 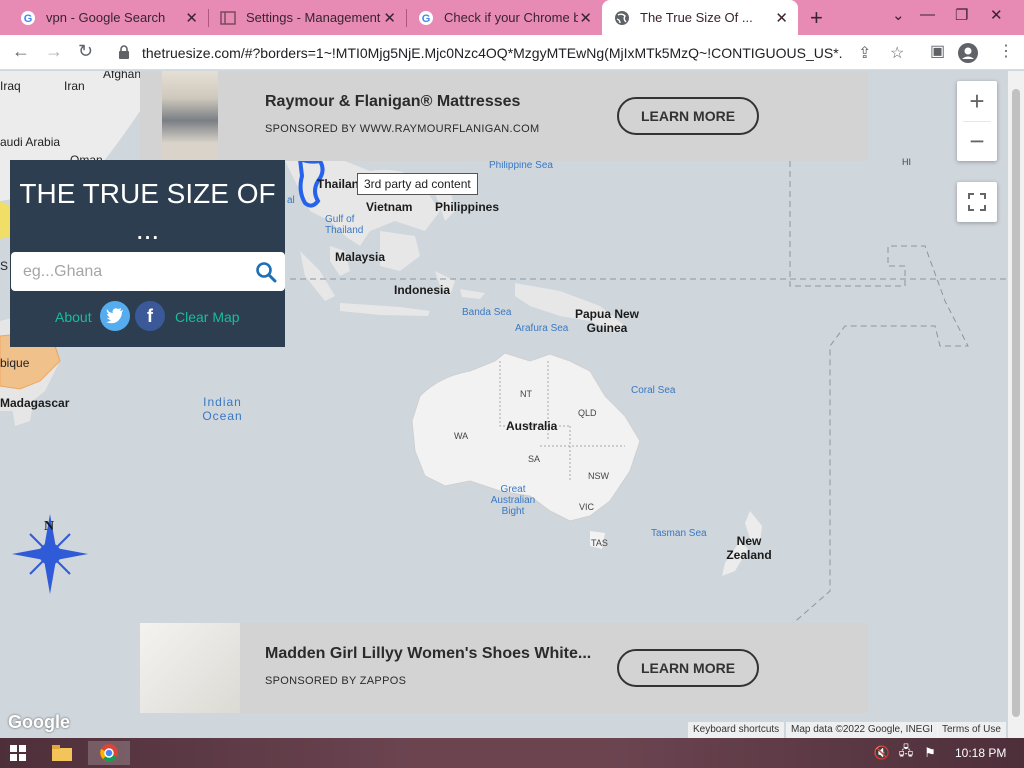 What do you see at coordinates (542, 328) in the screenshot?
I see `map-label: Arafura Sea` at bounding box center [542, 328].